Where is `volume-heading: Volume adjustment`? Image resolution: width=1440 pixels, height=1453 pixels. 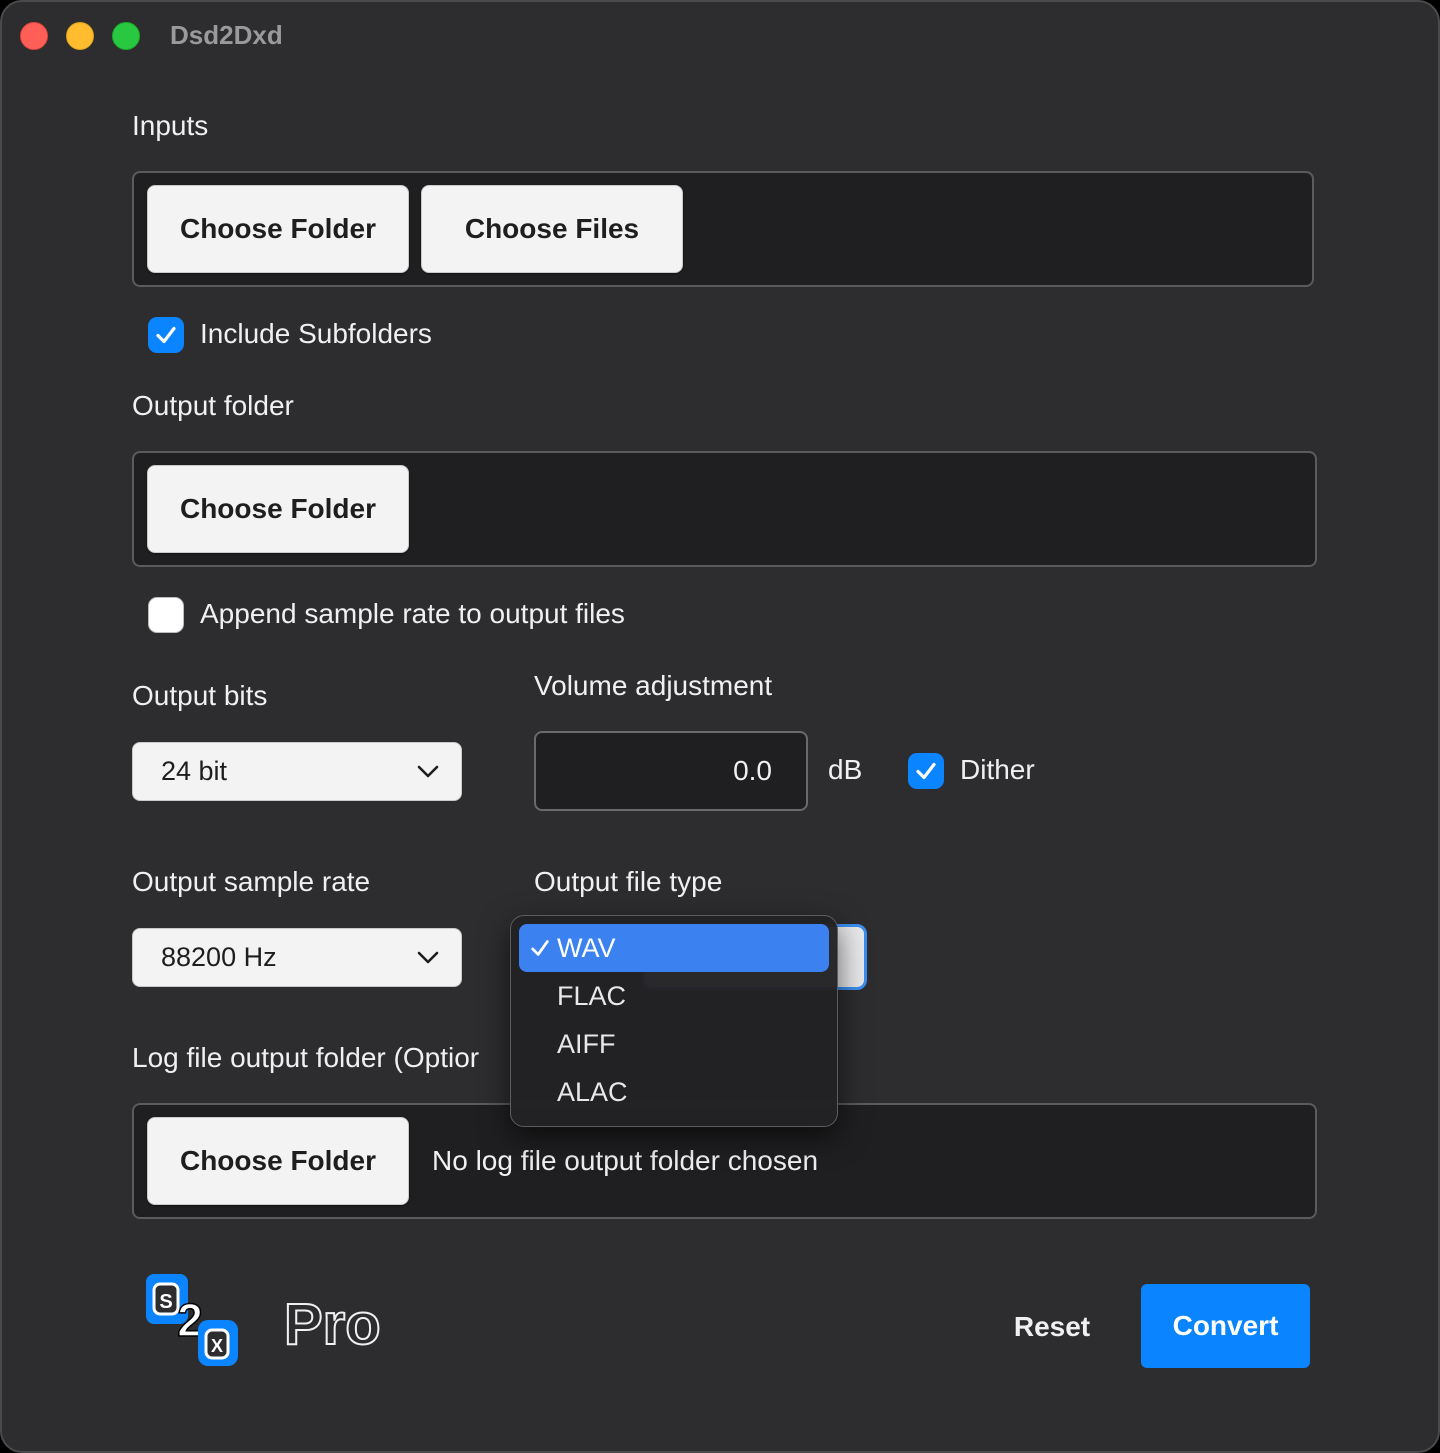 volume-heading: Volume adjustment is located at coordinates (653, 685).